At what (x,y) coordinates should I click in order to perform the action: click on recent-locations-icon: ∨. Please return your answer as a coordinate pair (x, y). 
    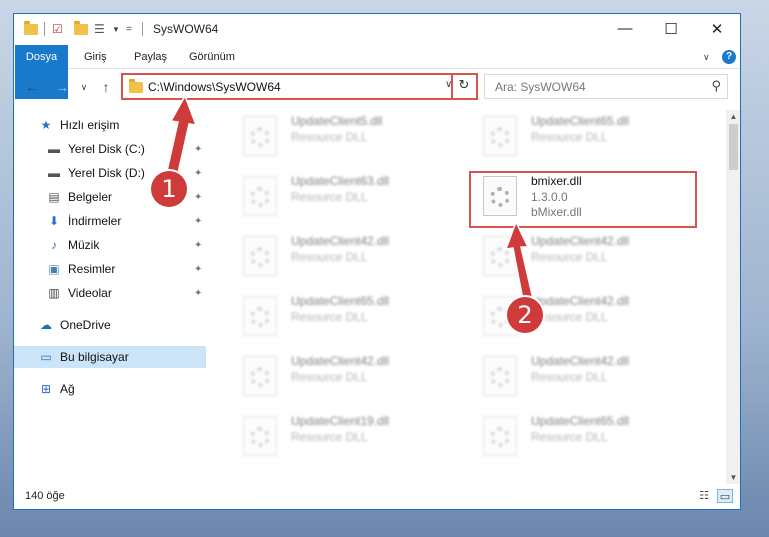
    Looking at the image, I should click on (84, 87).